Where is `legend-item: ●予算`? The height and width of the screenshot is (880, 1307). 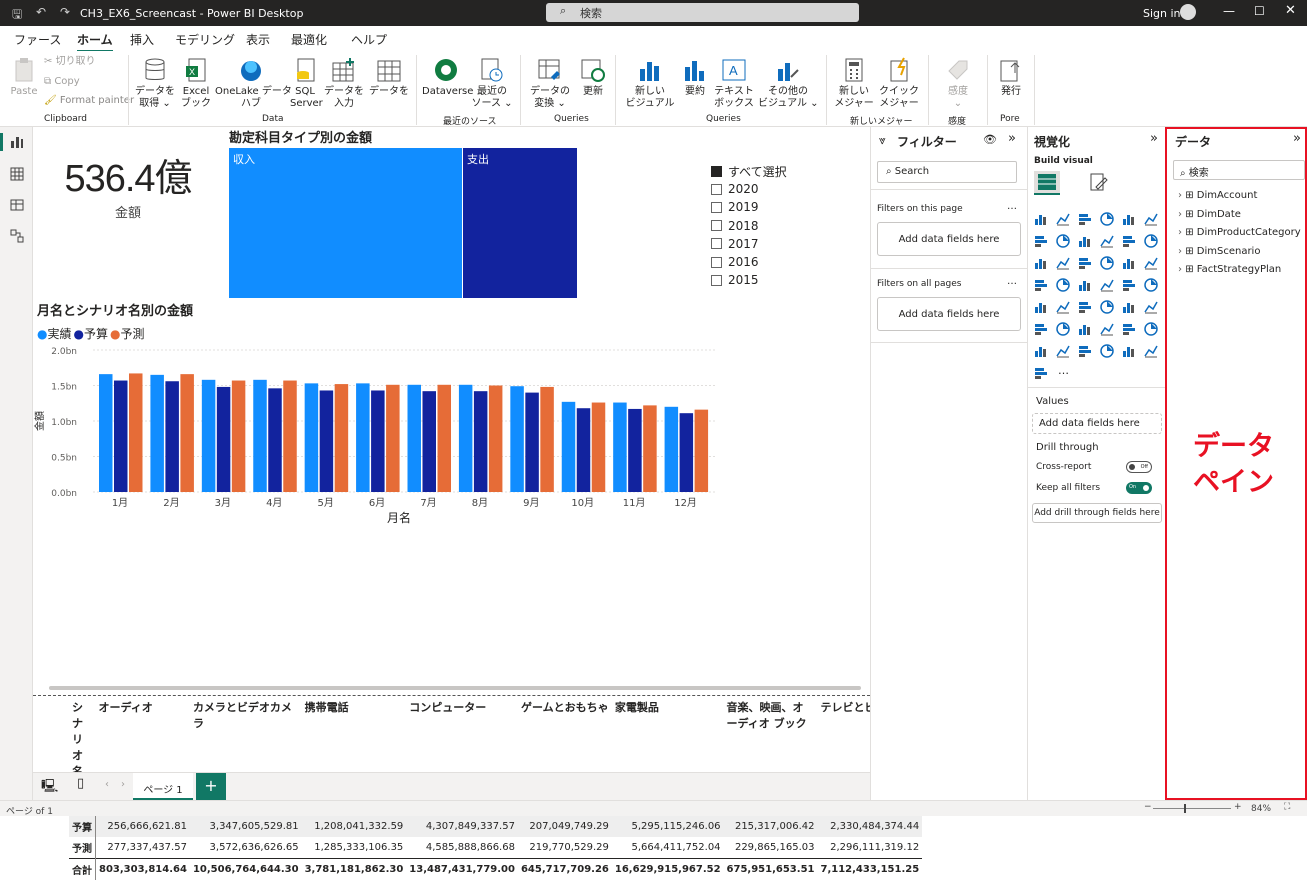
legend-item: ●予算 is located at coordinates (91, 334).